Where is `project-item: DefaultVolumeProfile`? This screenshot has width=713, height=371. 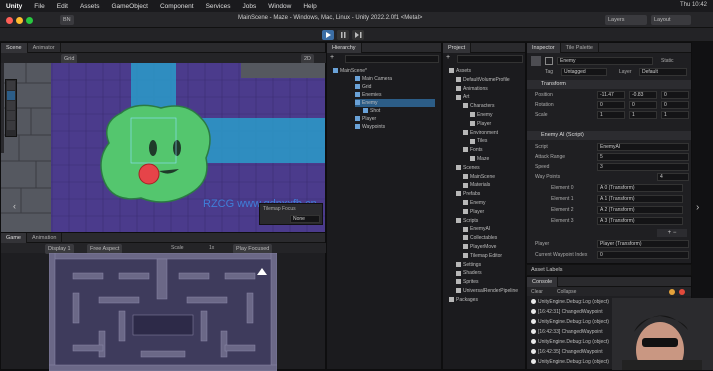 project-item: DefaultVolumeProfile is located at coordinates (483, 80).